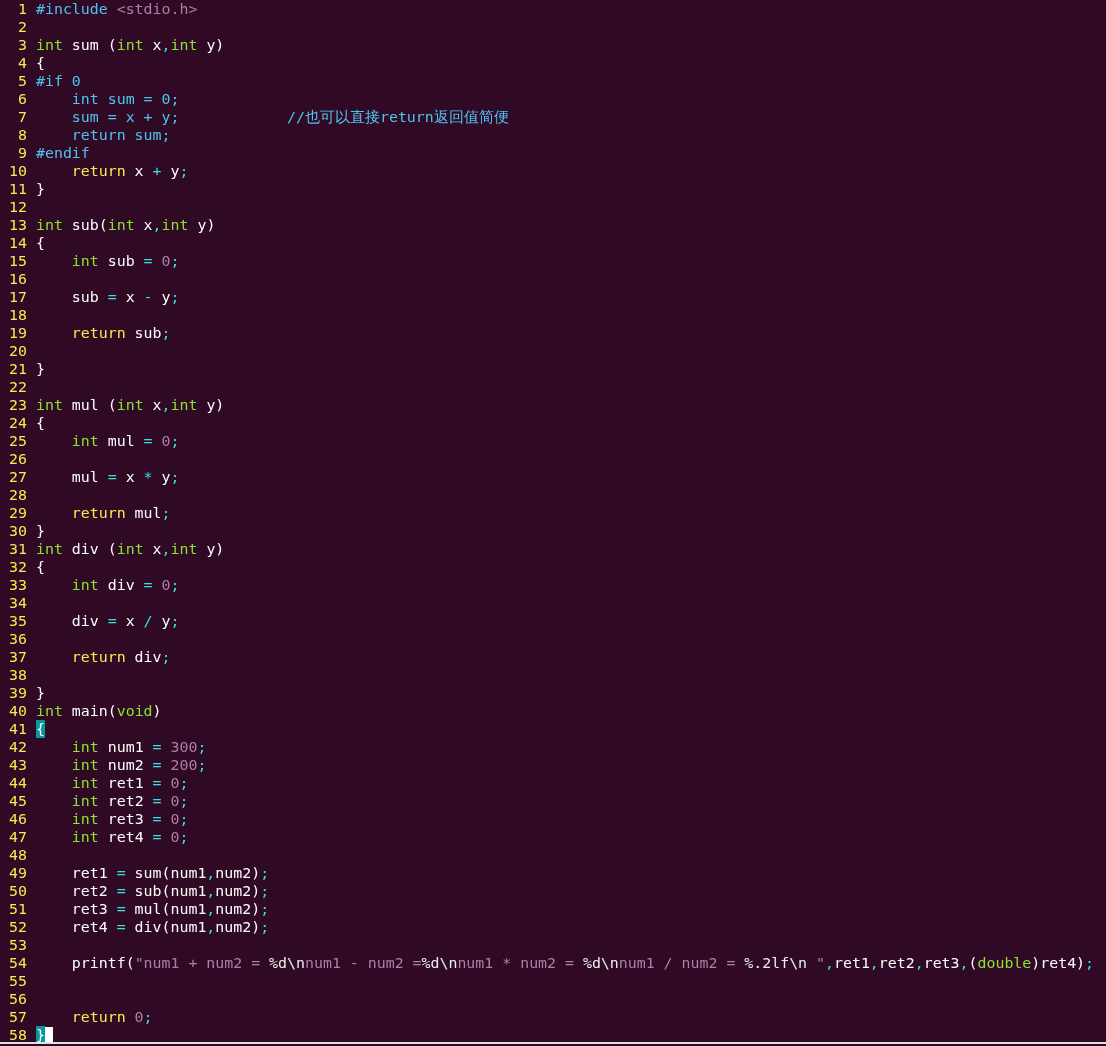 This screenshot has width=1106, height=1046. Describe the element at coordinates (22, 45) in the screenshot. I see `line-number: 3` at that location.